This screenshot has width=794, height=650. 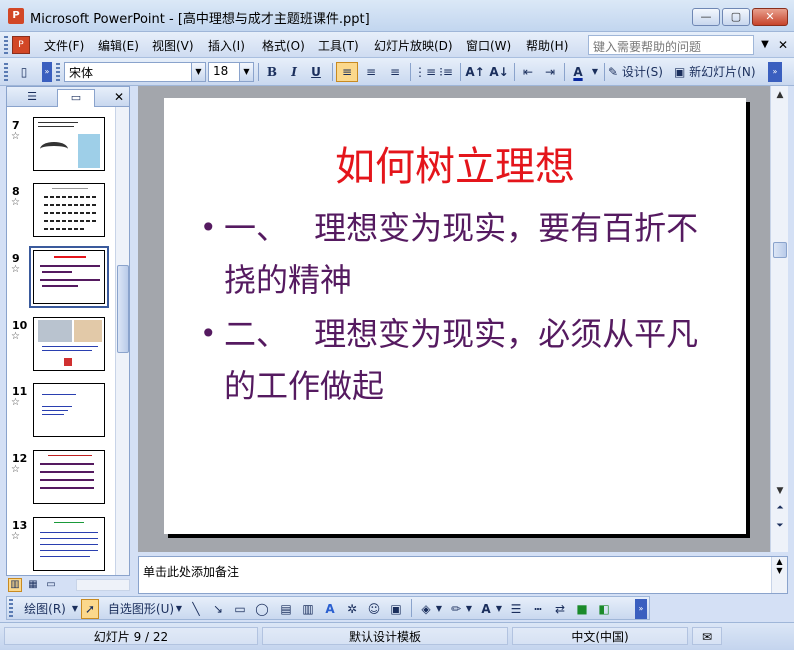 What do you see at coordinates (33, 585) in the screenshot?
I see `slide-sorter-icon: ▦` at bounding box center [33, 585].